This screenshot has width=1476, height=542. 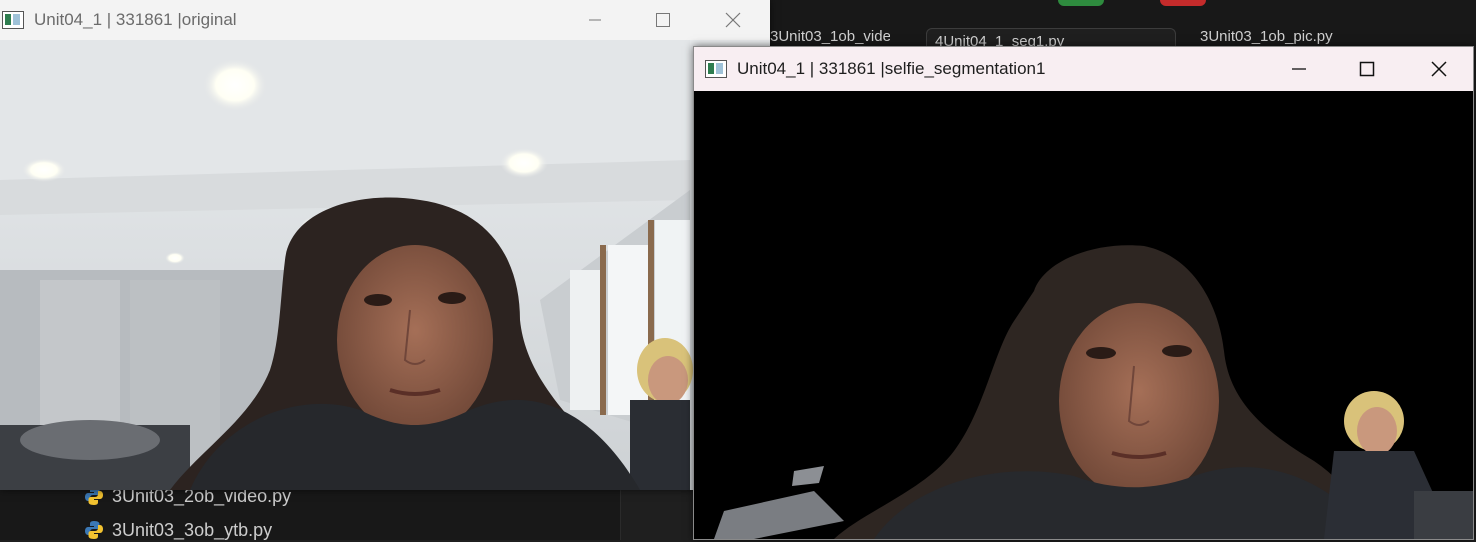 I want to click on window-title: Unit04_1 | 331861 |selfie_segmentation1, so click(x=891, y=68).